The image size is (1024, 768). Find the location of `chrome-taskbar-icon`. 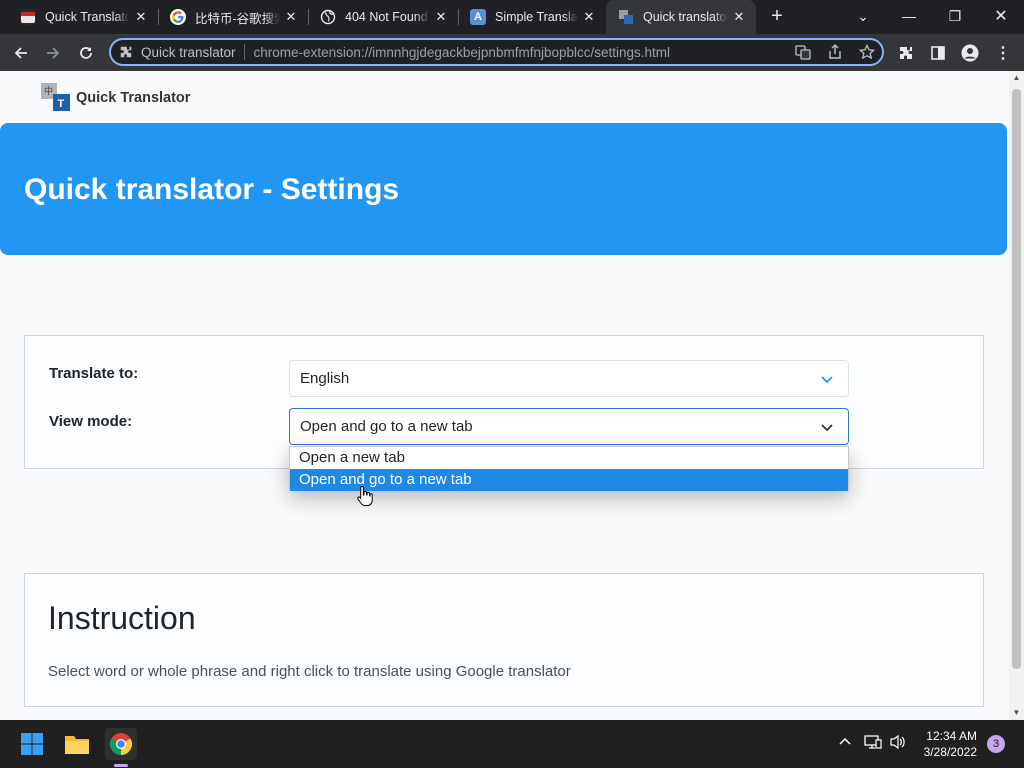

chrome-taskbar-icon is located at coordinates (121, 744).